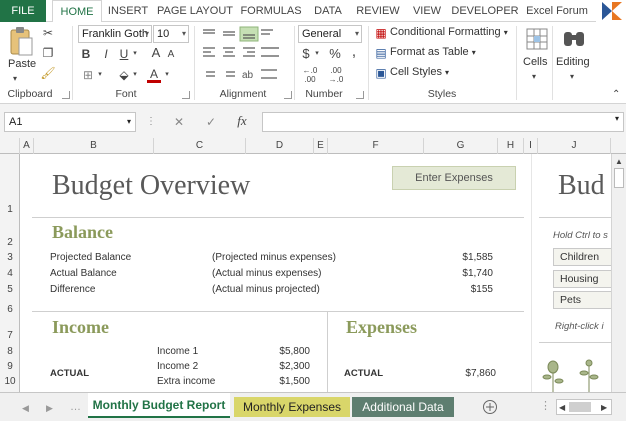 The image size is (626, 421). Describe the element at coordinates (10, 289) in the screenshot. I see `row-header: 5` at that location.